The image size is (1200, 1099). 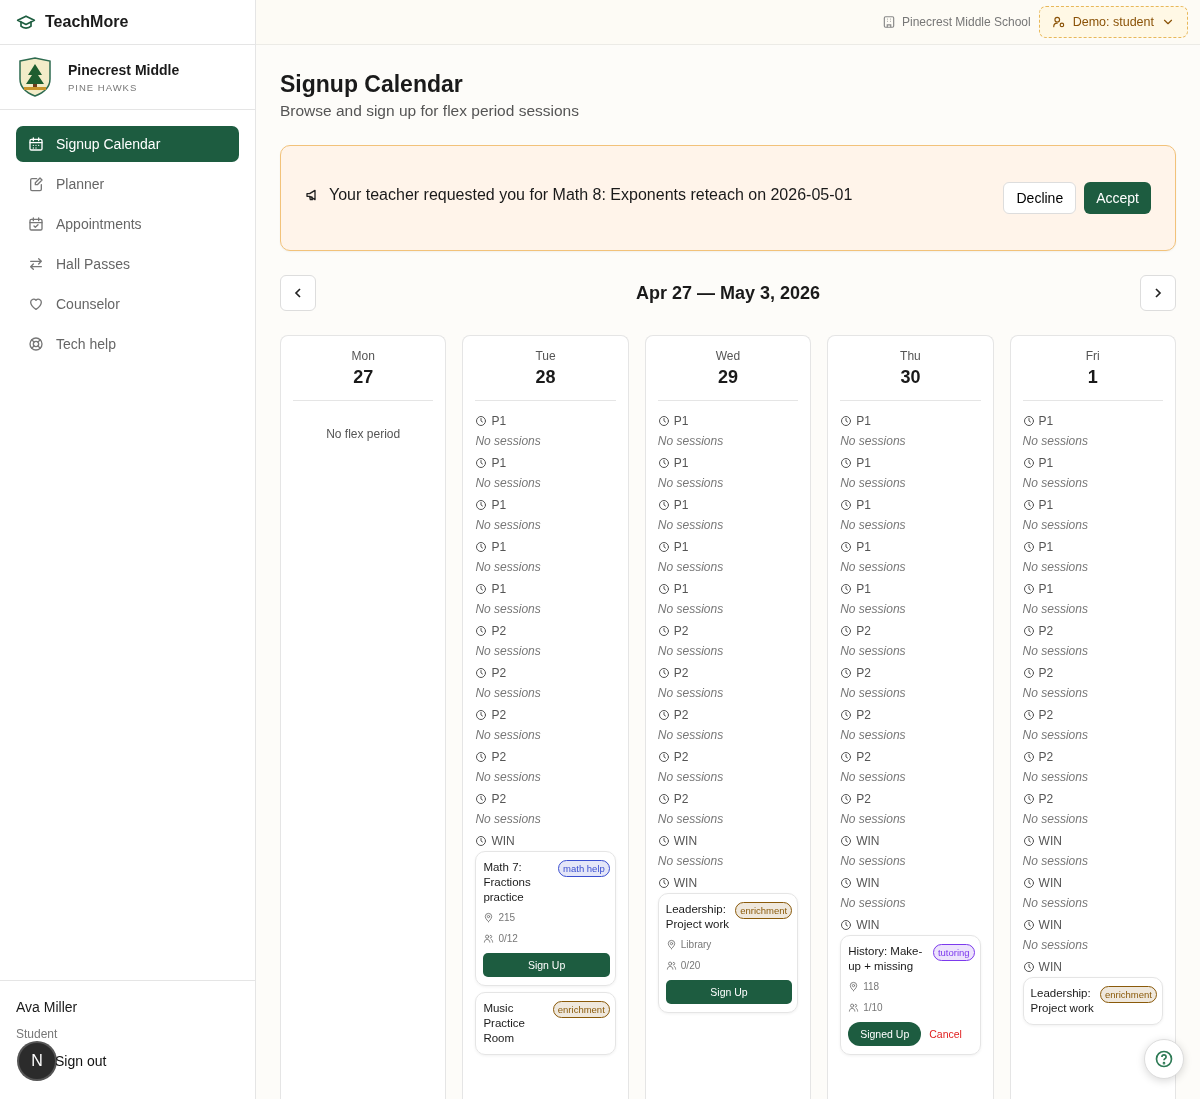 What do you see at coordinates (888, 22) in the screenshot?
I see `building-icon` at bounding box center [888, 22].